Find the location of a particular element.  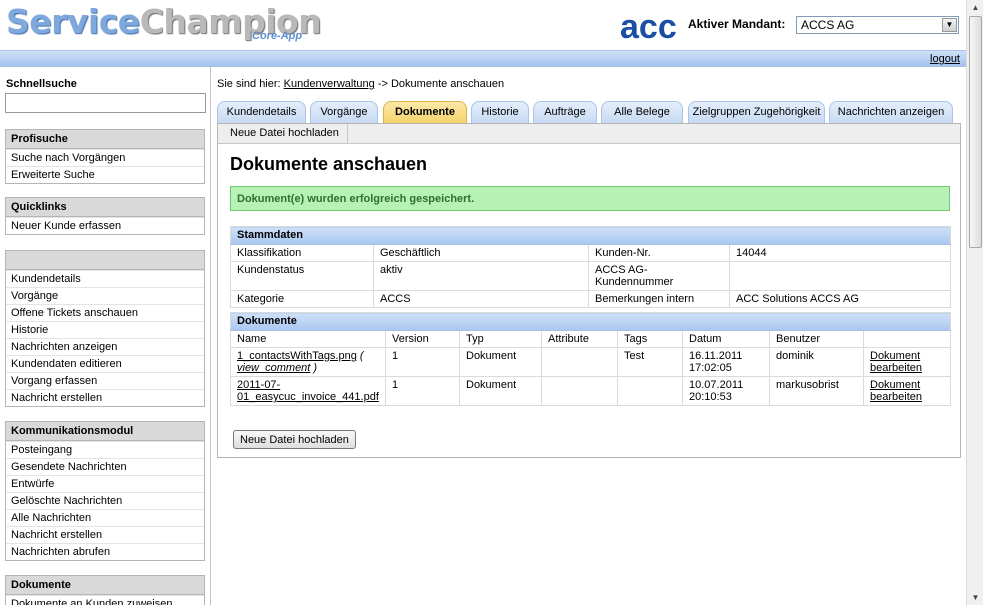

logout-link: logout is located at coordinates (945, 59).